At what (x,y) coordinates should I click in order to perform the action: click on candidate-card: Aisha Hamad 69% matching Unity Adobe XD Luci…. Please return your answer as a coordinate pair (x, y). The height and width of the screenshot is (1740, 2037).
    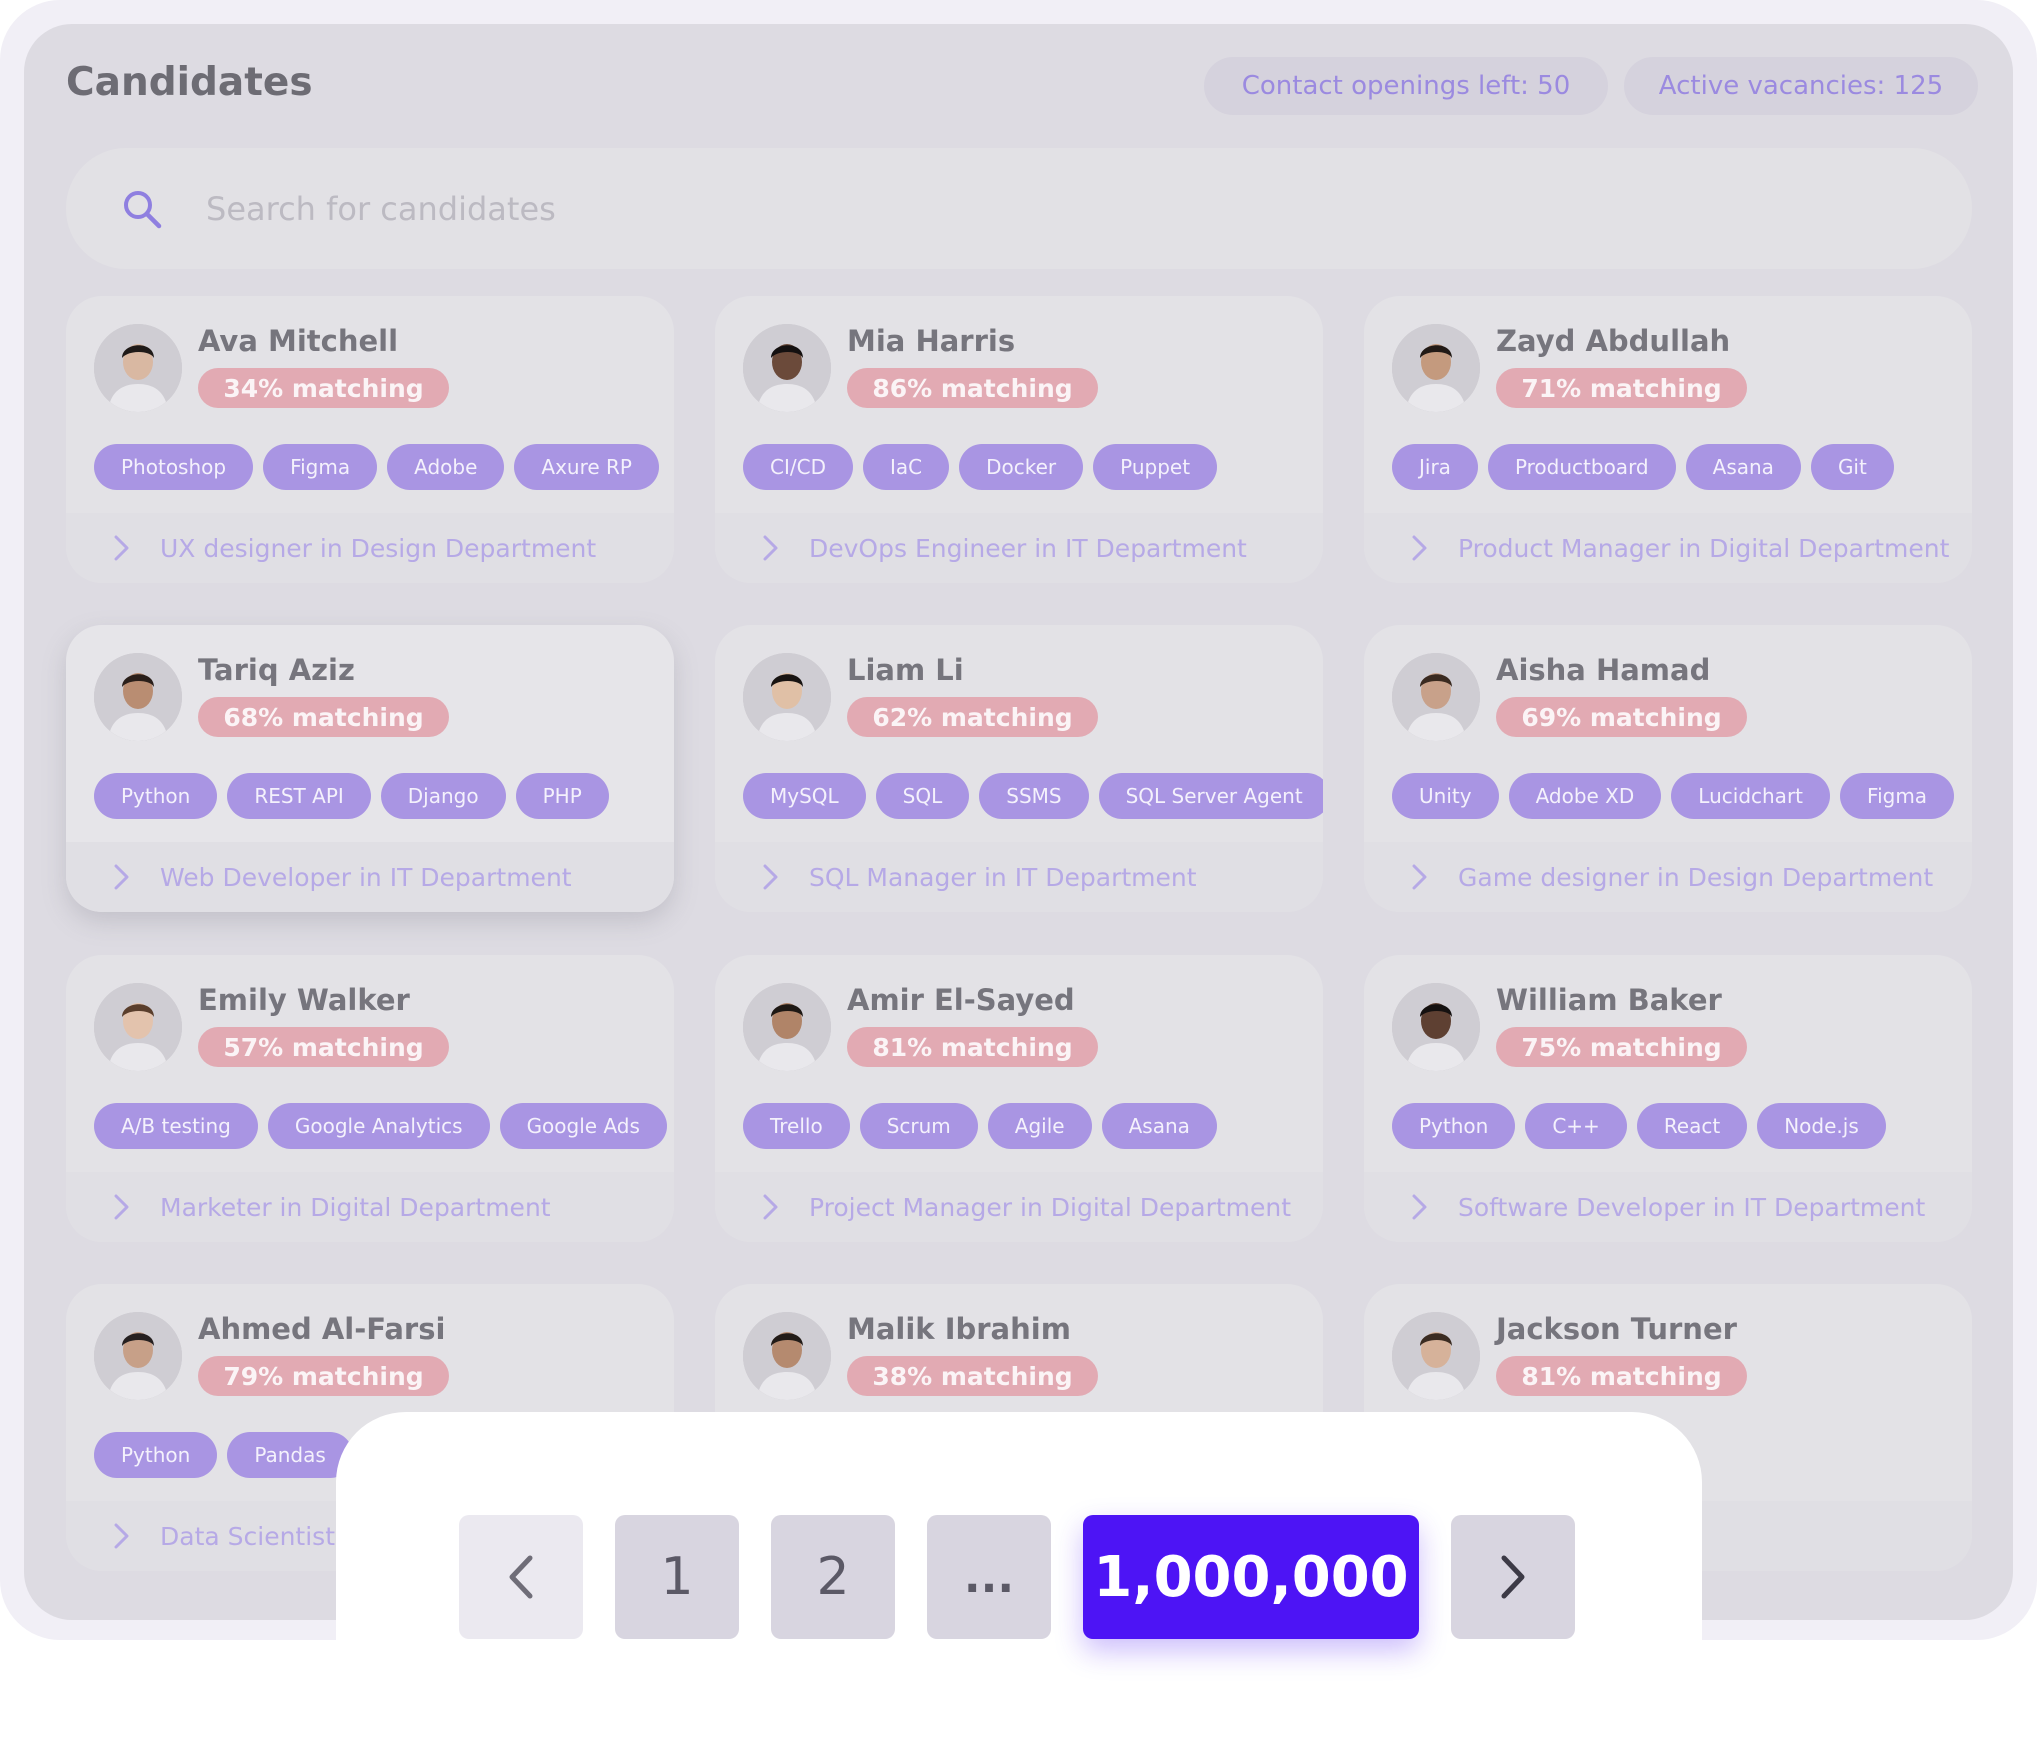
    Looking at the image, I should click on (1668, 768).